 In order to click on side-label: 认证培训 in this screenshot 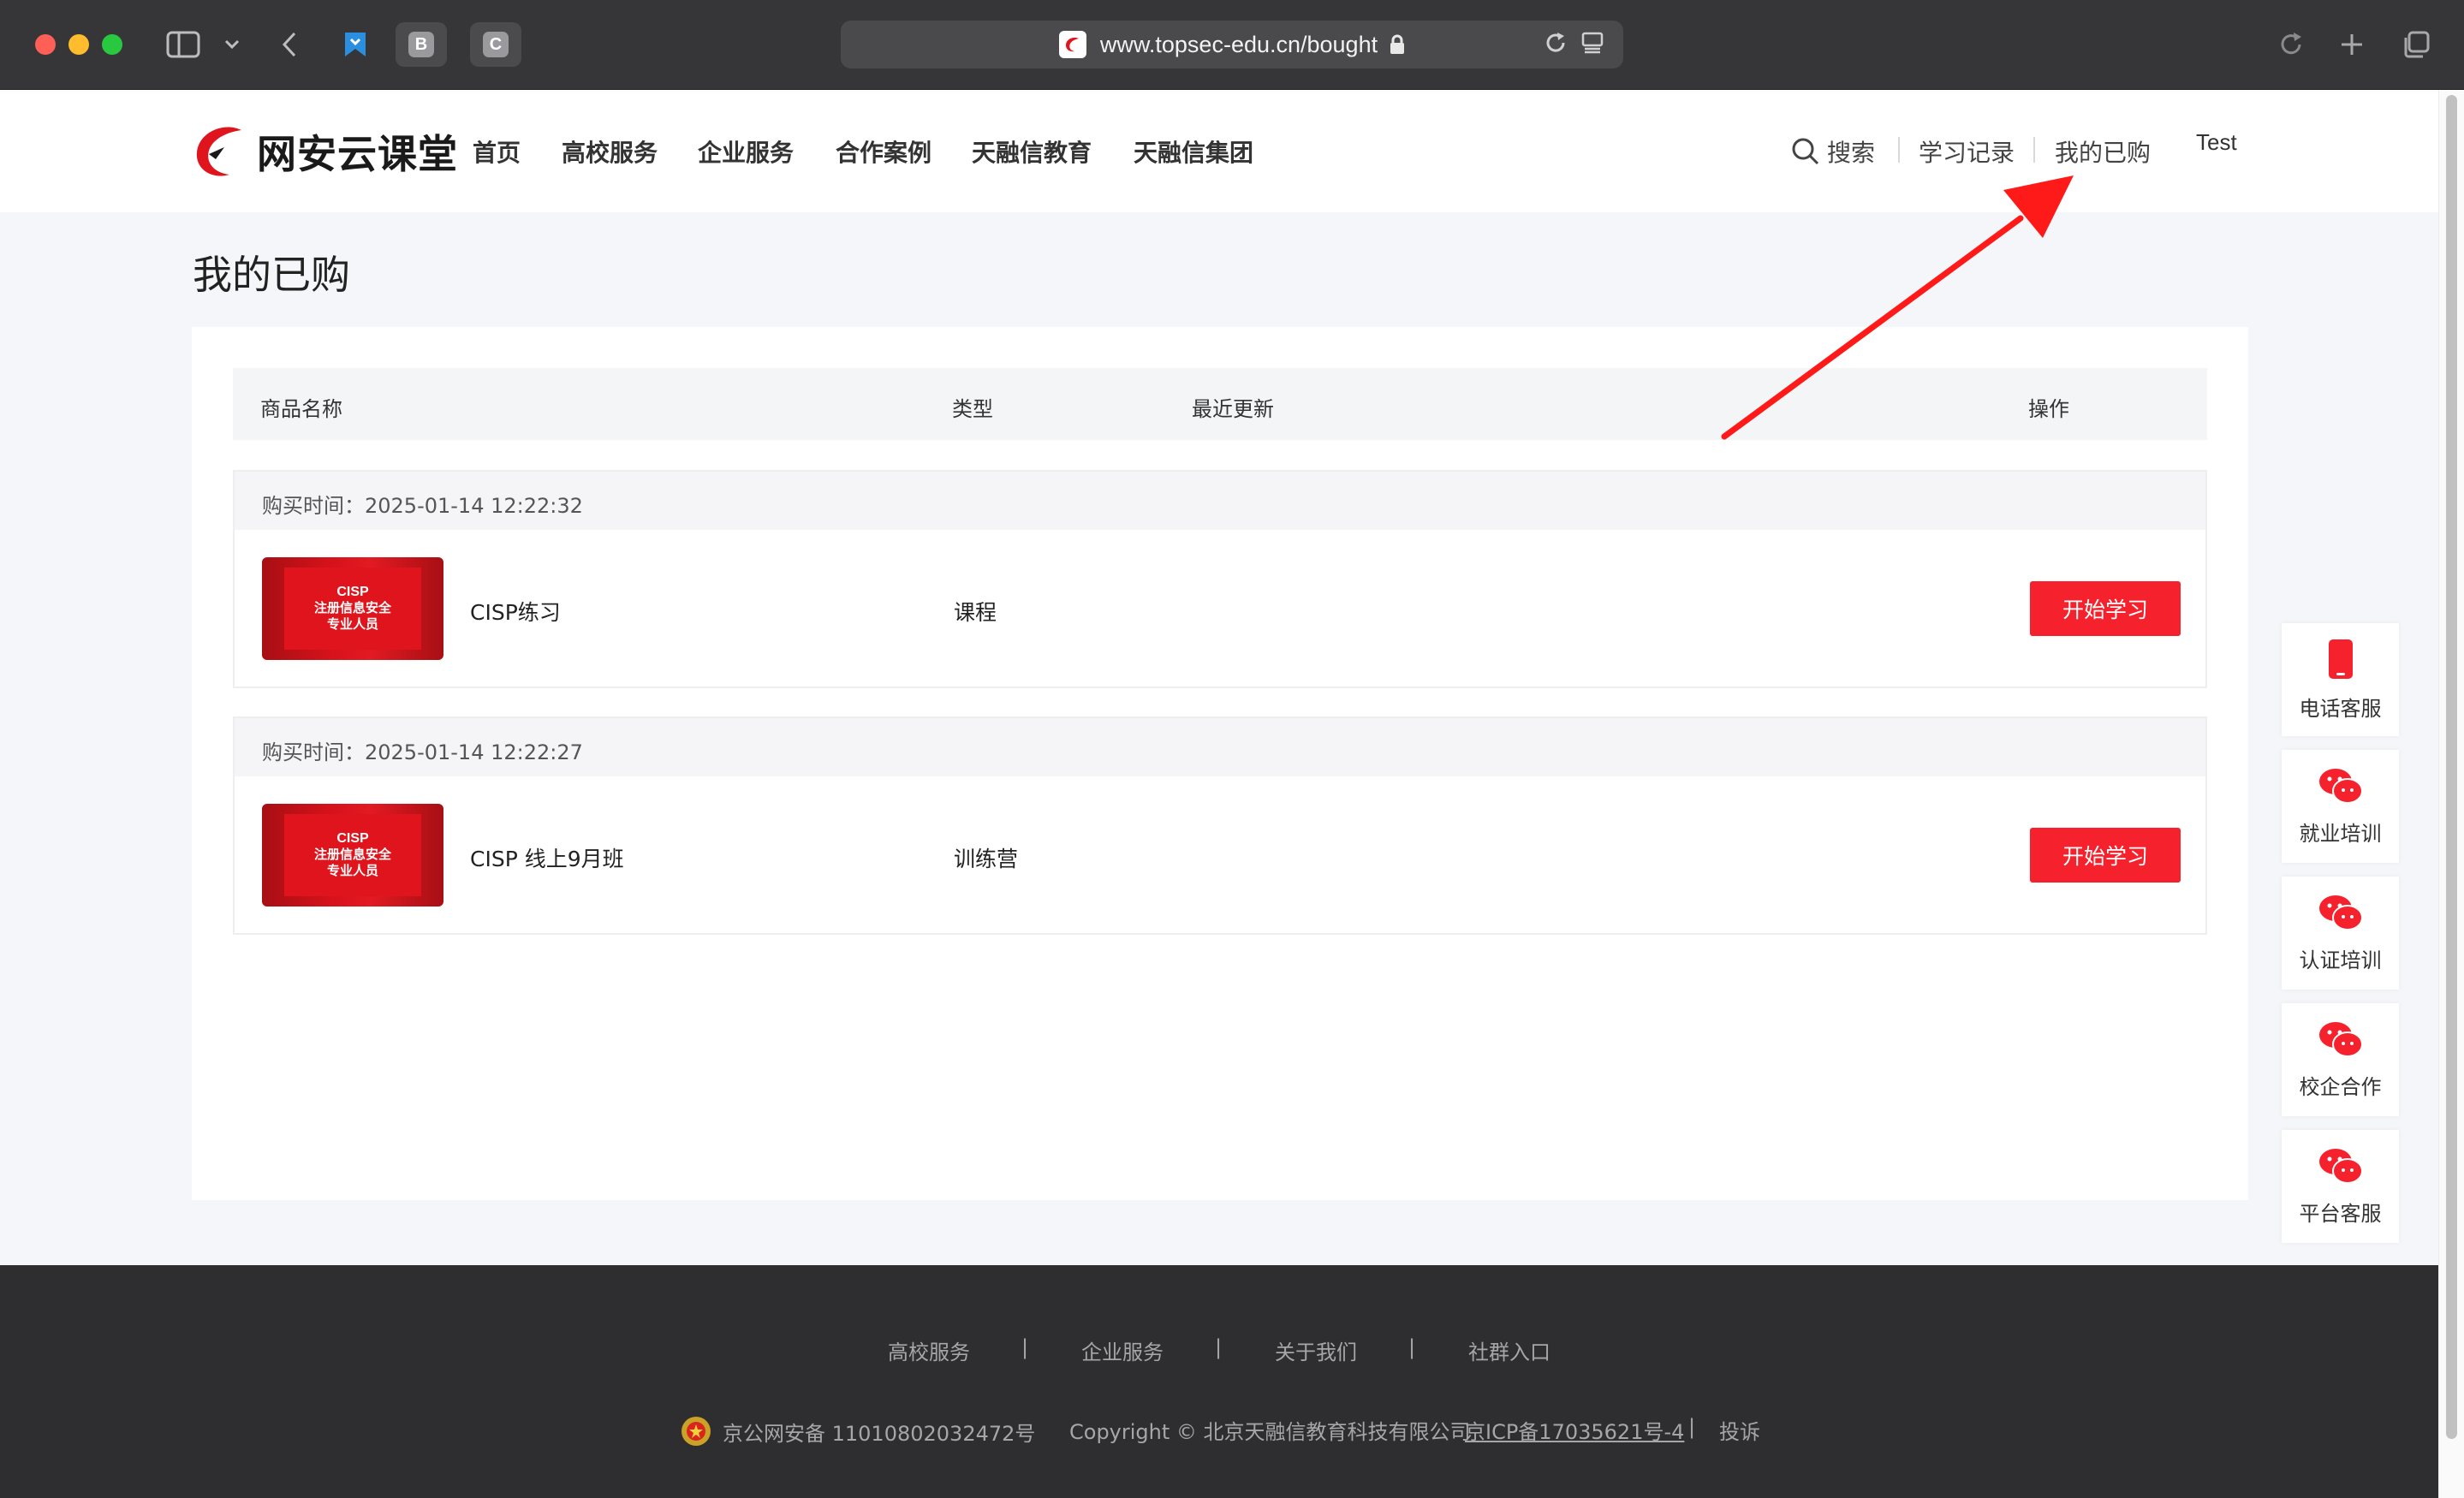, I will do `click(2340, 960)`.